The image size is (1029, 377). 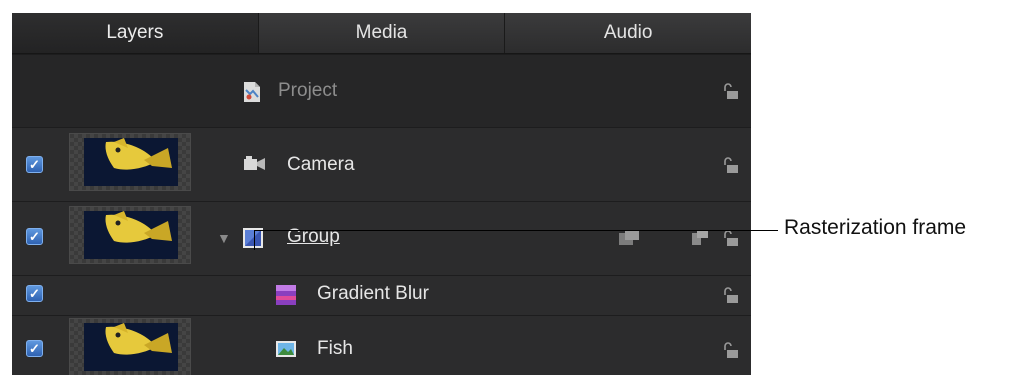 I want to click on tab-bar: Layers Media Audio, so click(x=381, y=33).